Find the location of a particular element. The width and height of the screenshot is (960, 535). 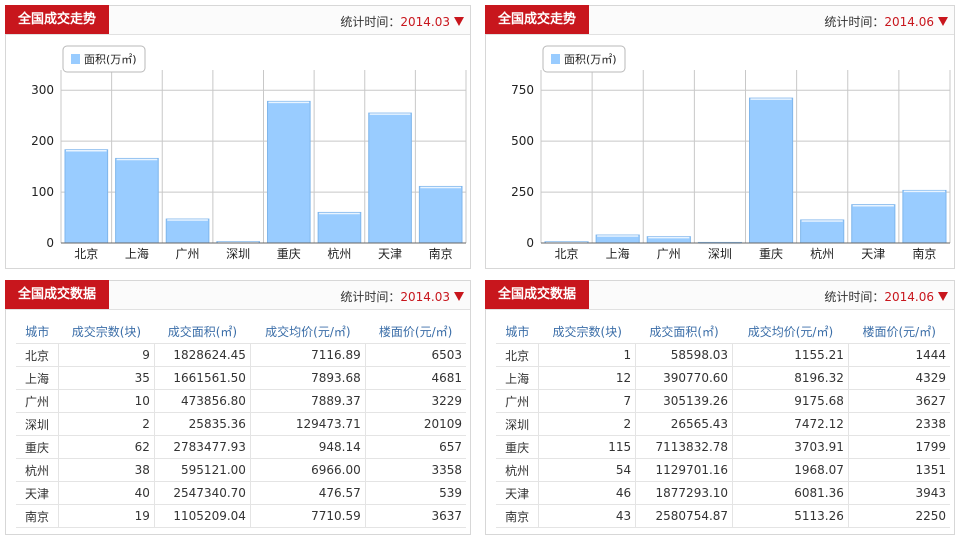

value-cell: 20109 is located at coordinates (415, 424).